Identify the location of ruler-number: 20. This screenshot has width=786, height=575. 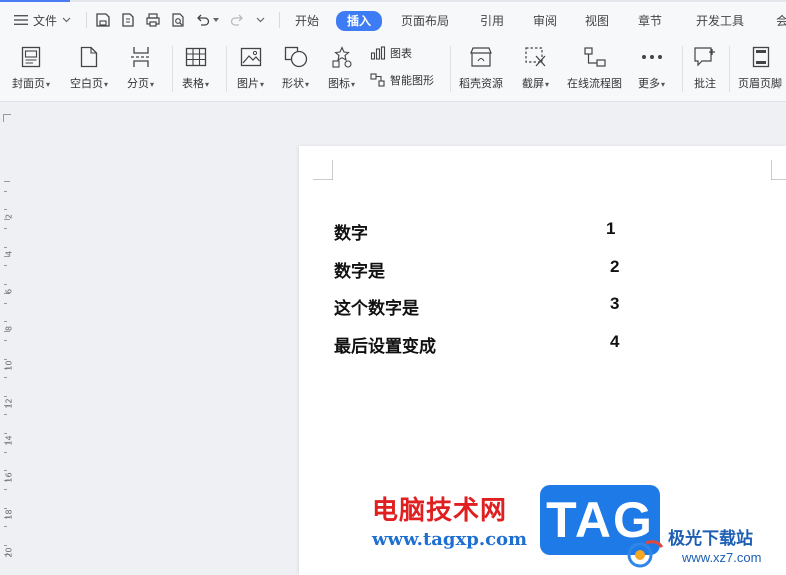
(9, 552).